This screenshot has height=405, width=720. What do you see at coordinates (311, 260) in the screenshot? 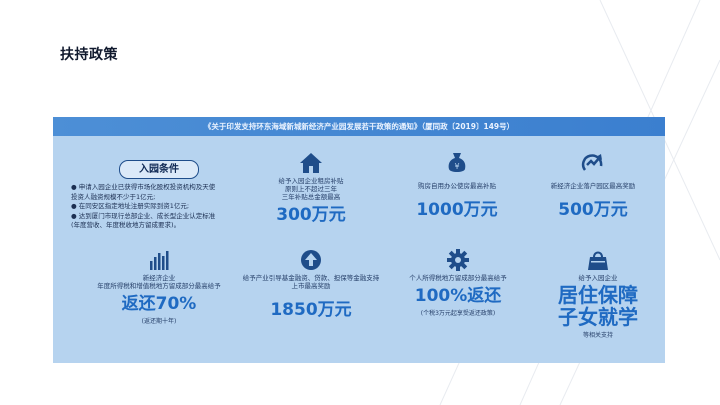
I see `upload-arrow-icon` at bounding box center [311, 260].